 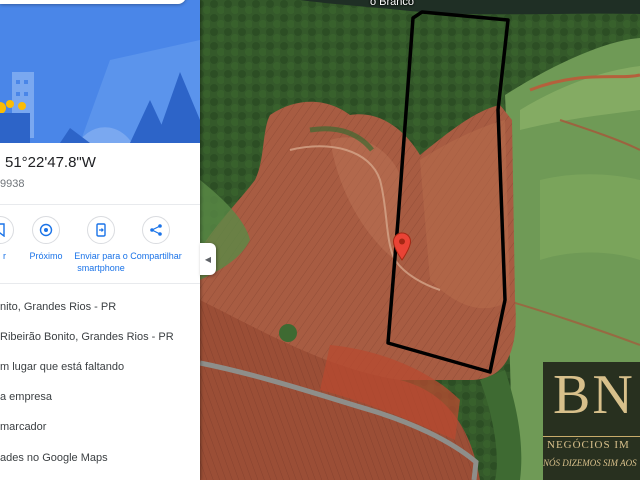 What do you see at coordinates (50, 162) in the screenshot?
I see `coordinates: 51°22'47.8"W` at bounding box center [50, 162].